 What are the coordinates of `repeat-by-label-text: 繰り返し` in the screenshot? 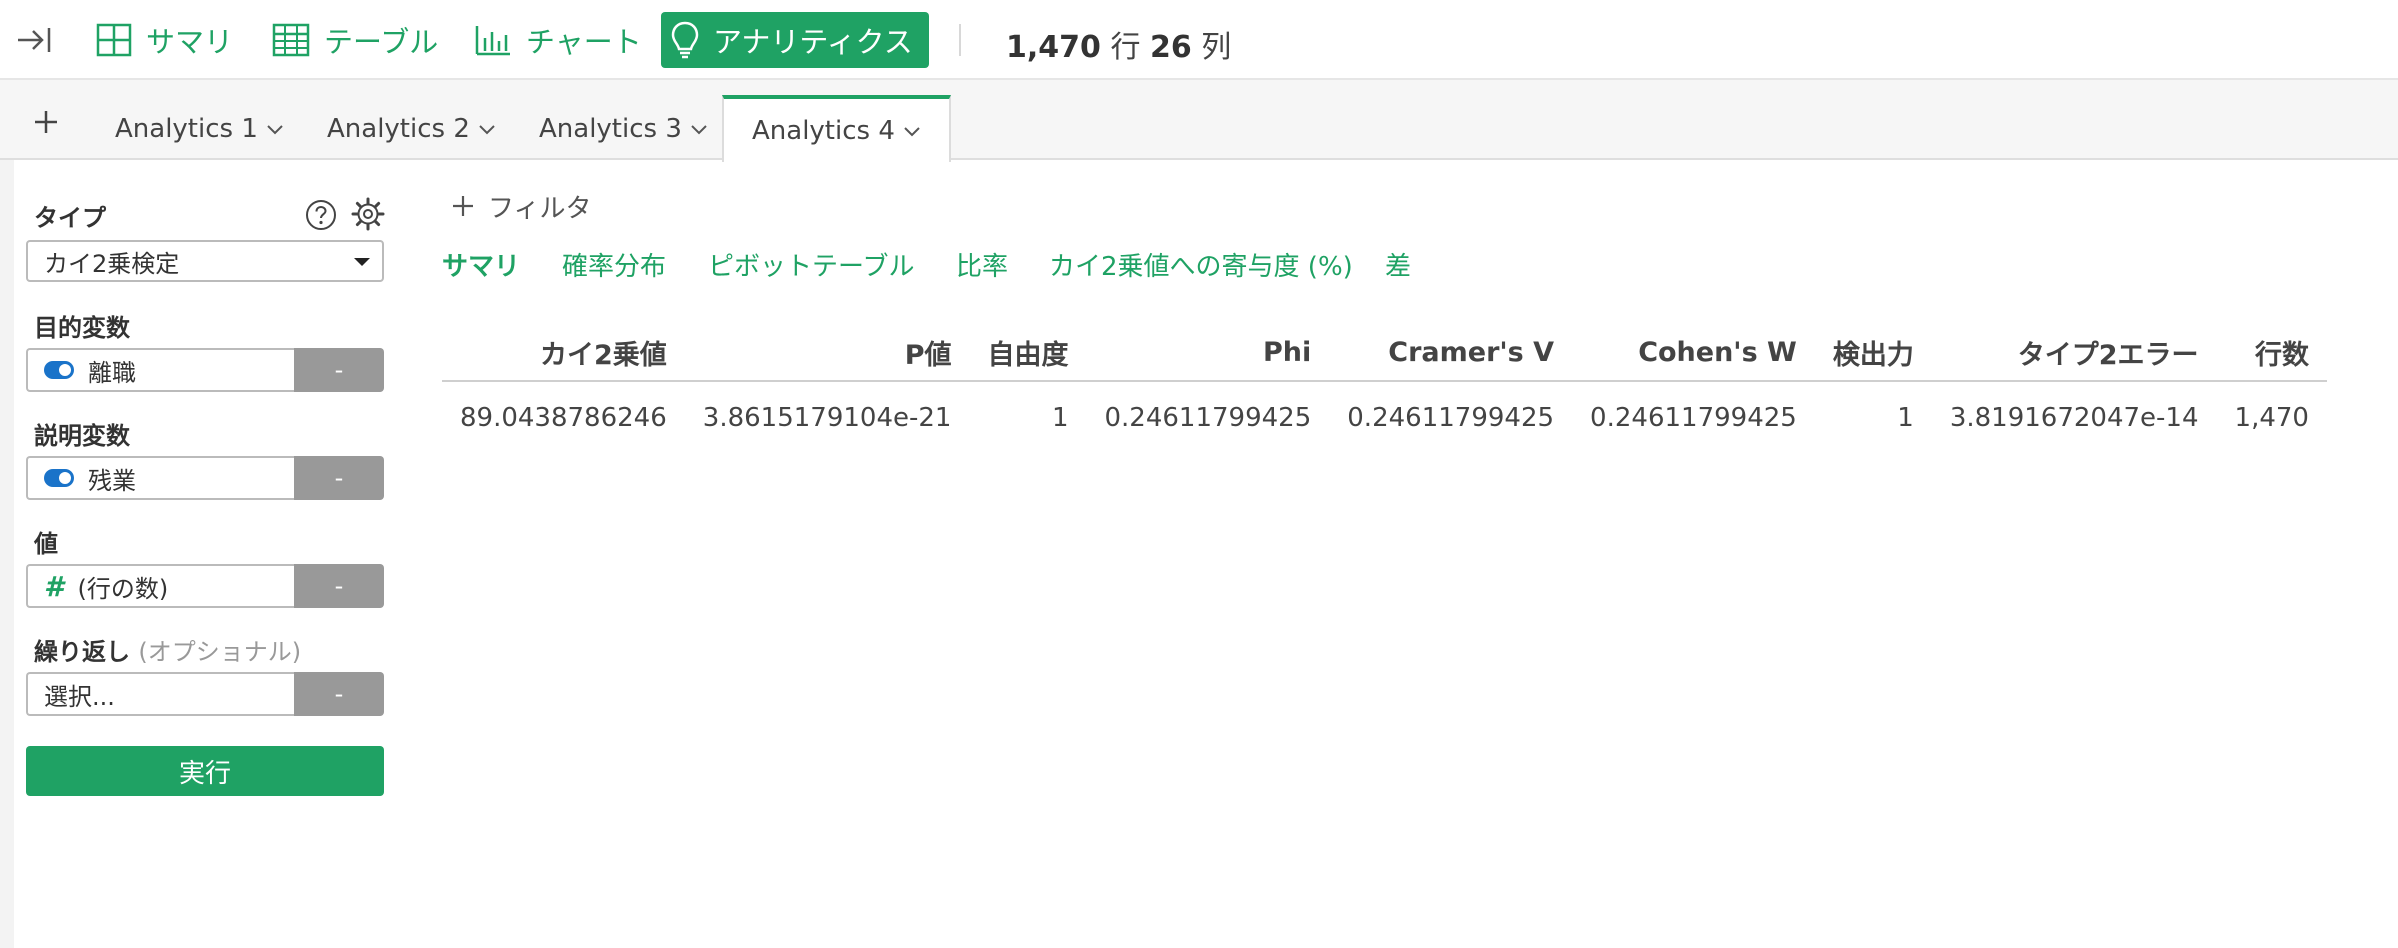 It's located at (82, 652).